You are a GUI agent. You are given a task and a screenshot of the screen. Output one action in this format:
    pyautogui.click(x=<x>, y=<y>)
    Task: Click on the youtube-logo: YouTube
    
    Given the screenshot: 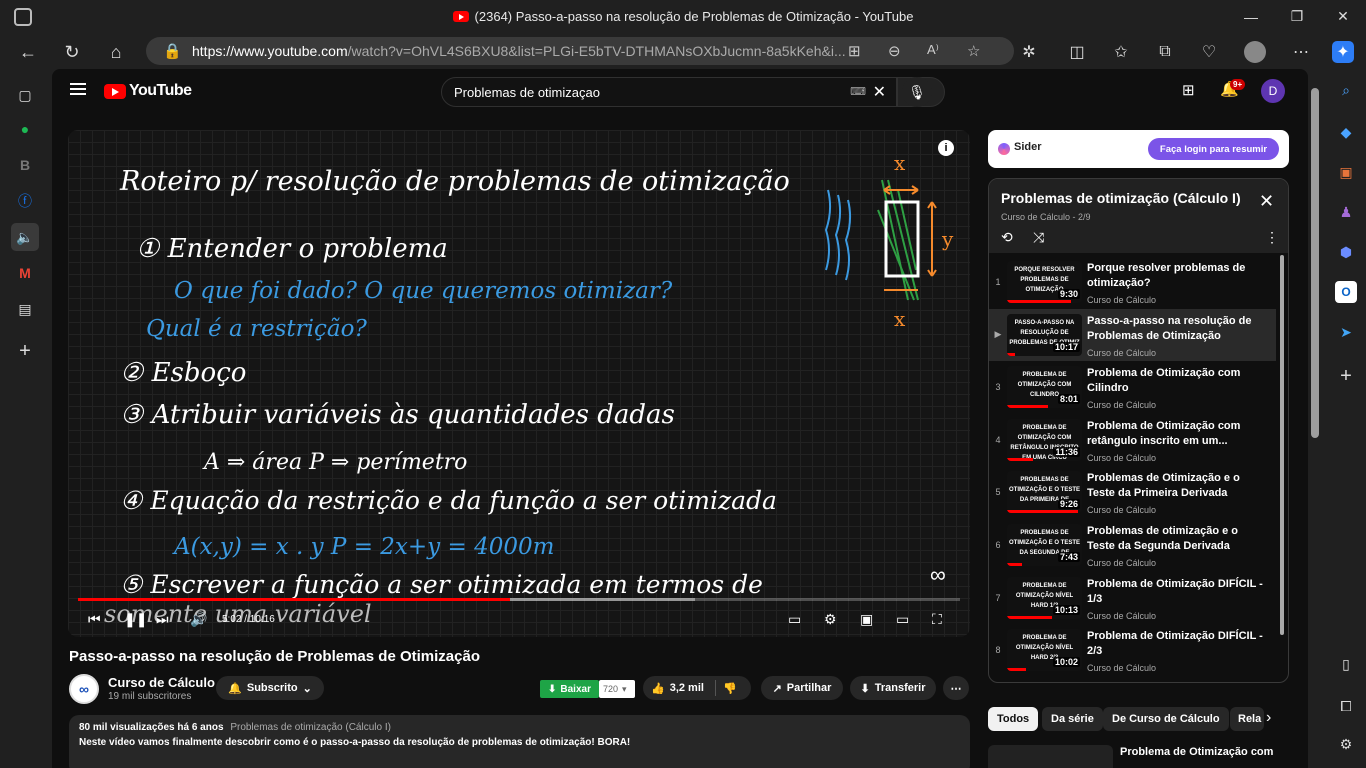 What is the action you would take?
    pyautogui.click(x=148, y=91)
    